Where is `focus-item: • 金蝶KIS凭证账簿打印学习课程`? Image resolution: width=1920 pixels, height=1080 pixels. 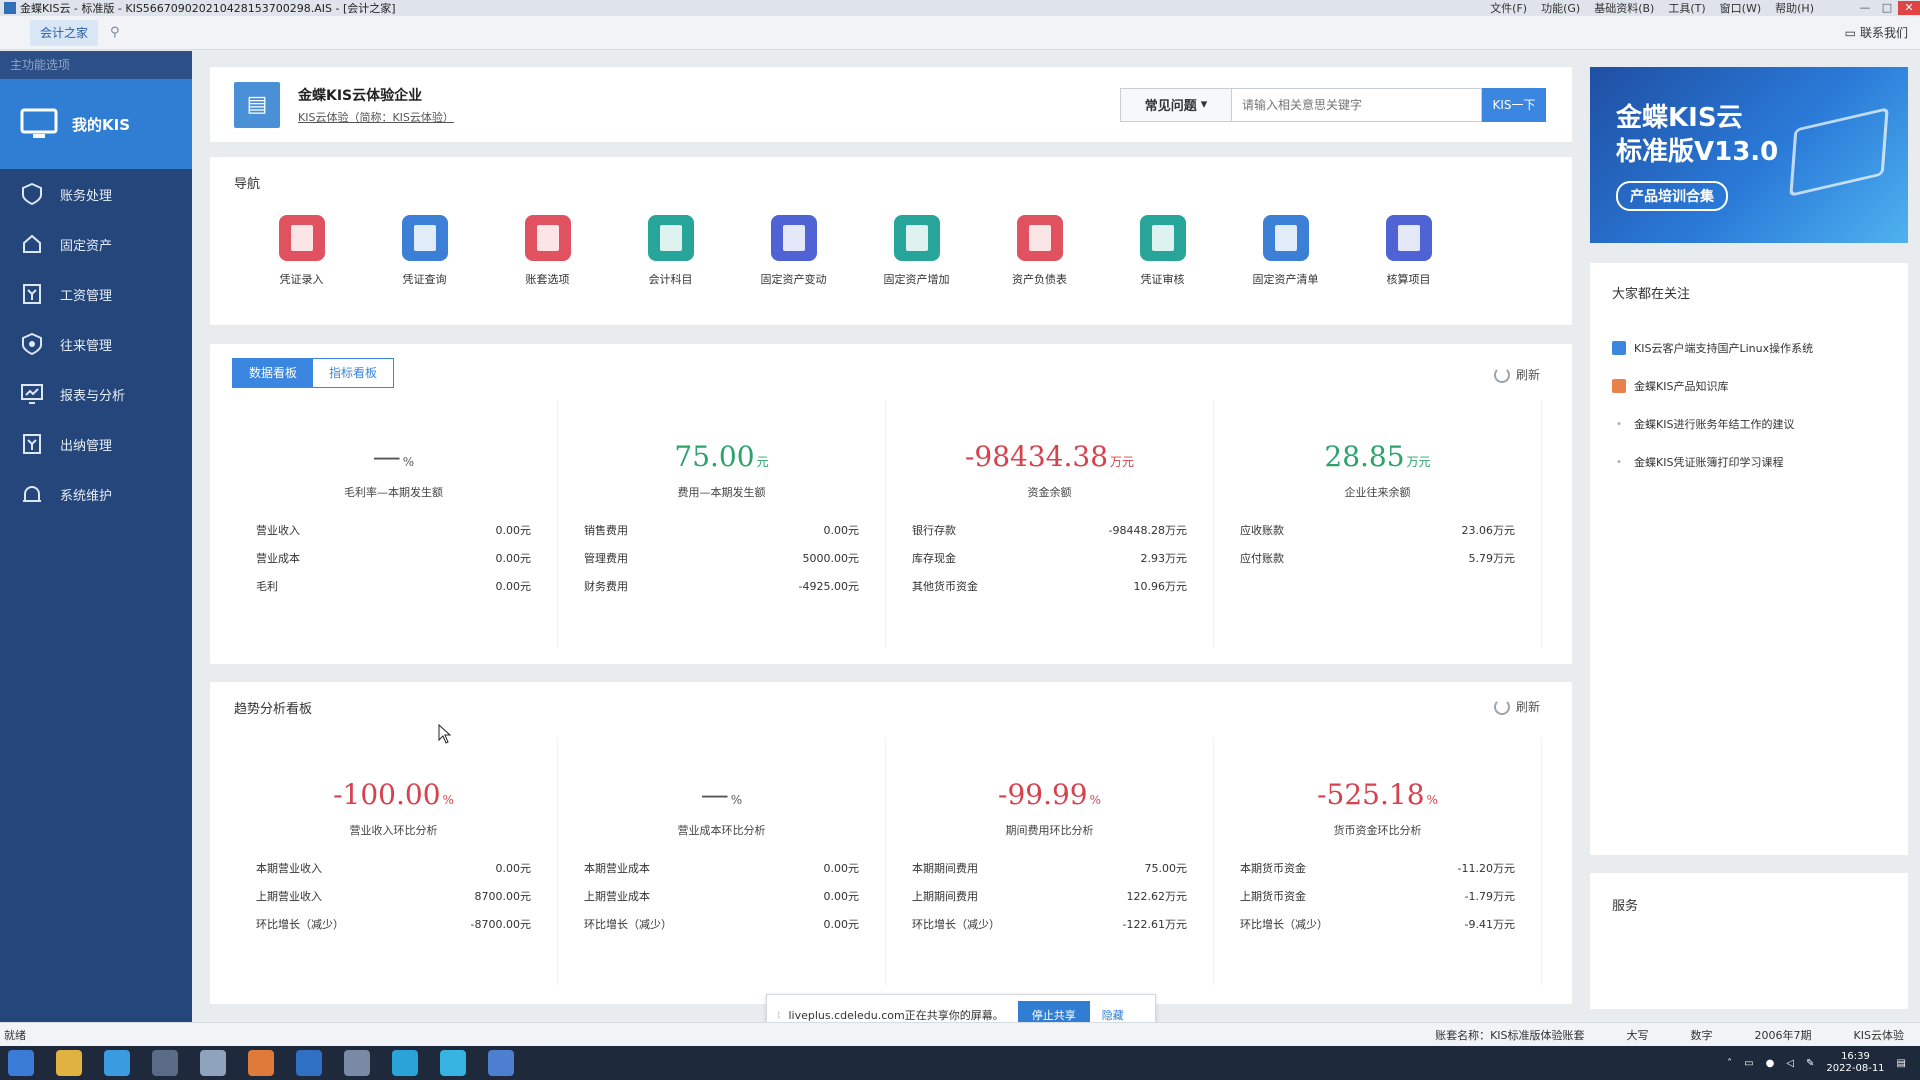 focus-item: • 金蝶KIS凭证账簿打印学习课程 is located at coordinates (1755, 462).